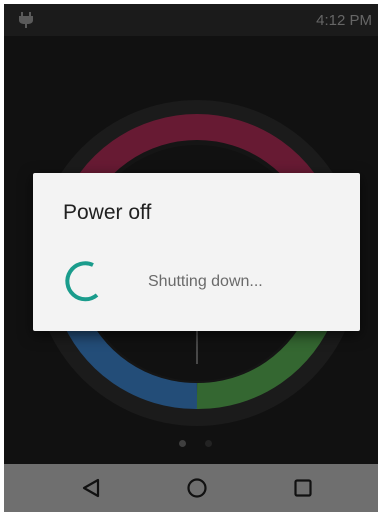 The width and height of the screenshot is (382, 516). What do you see at coordinates (92, 488) in the screenshot?
I see `back-triangle-icon` at bounding box center [92, 488].